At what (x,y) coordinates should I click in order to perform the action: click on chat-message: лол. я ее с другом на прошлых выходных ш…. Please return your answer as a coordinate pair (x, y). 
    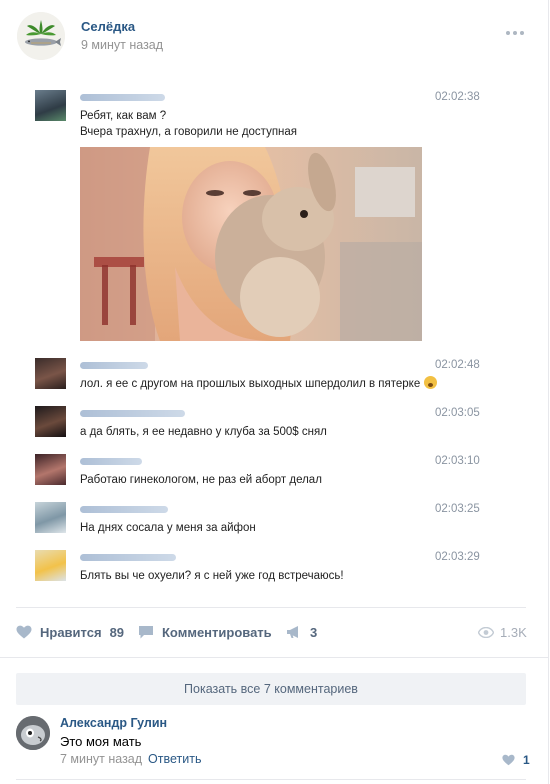
    Looking at the image, I should click on (259, 384).